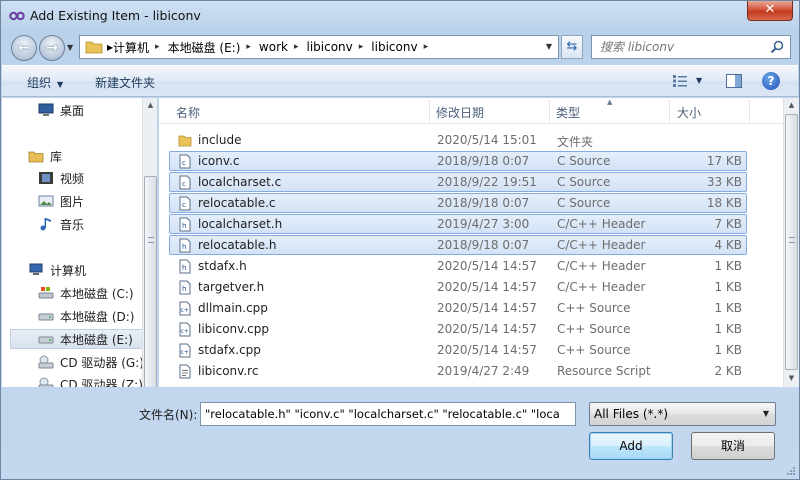 This screenshot has height=480, width=800. Describe the element at coordinates (458, 266) in the screenshot. I see `file-row: h stdafx.h 2020/5/14 14:57 C/C++ Header 1 KB` at that location.